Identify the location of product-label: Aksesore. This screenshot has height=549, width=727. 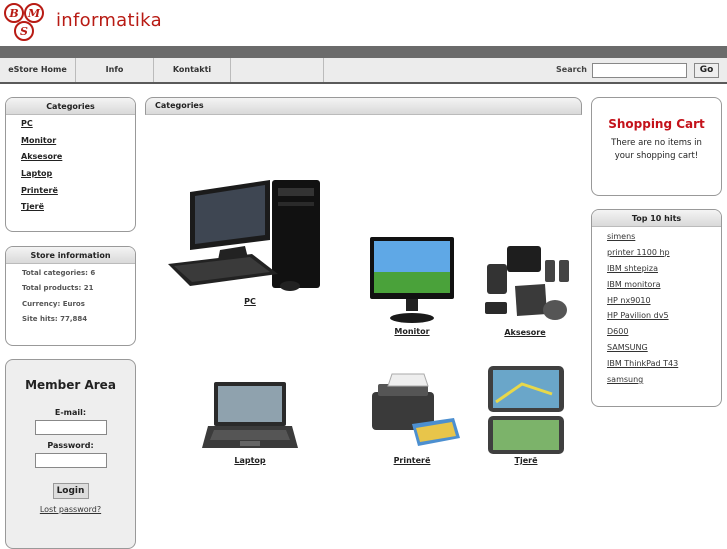
(525, 332).